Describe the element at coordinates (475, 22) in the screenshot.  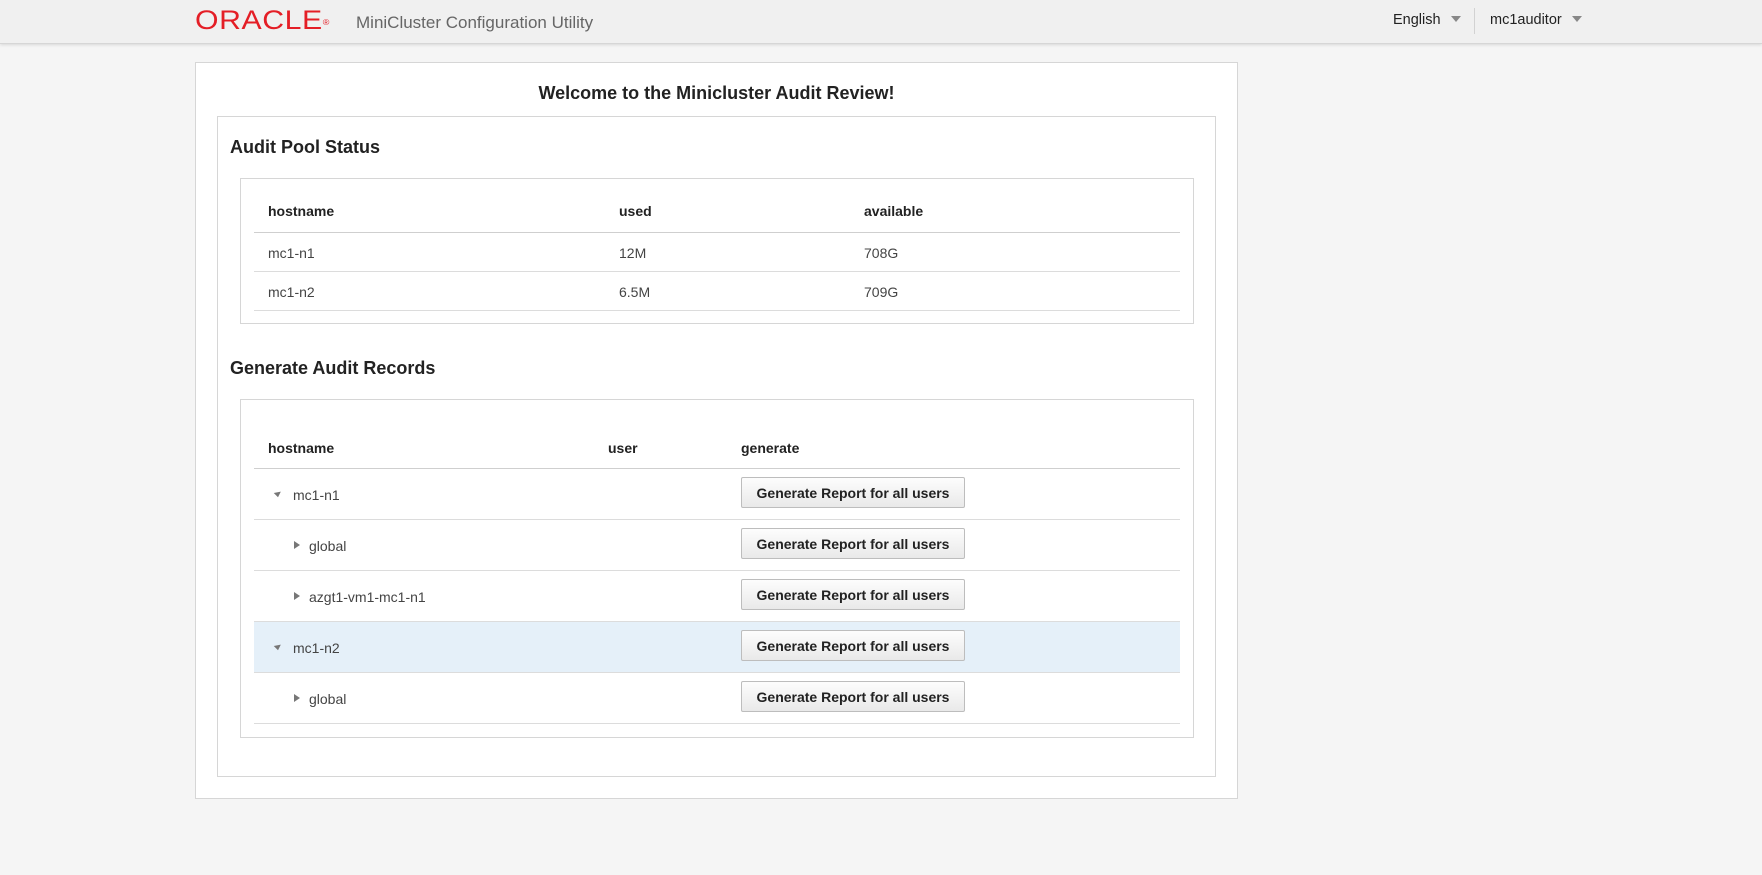
I see `app-title: MiniCluster Configuration Utility` at that location.